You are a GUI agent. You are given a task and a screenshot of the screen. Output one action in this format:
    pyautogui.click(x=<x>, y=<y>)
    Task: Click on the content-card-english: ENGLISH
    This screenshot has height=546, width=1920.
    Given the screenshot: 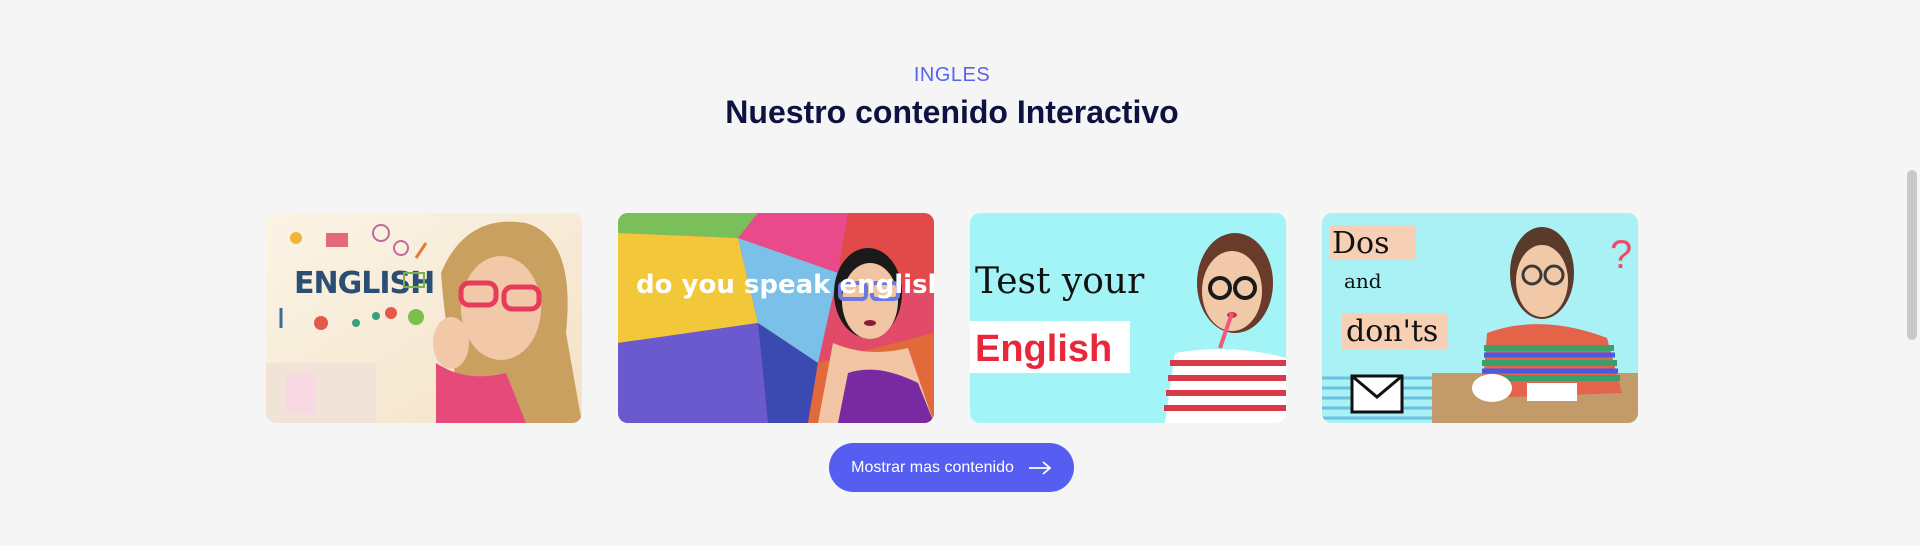 What is the action you would take?
    pyautogui.click(x=424, y=318)
    